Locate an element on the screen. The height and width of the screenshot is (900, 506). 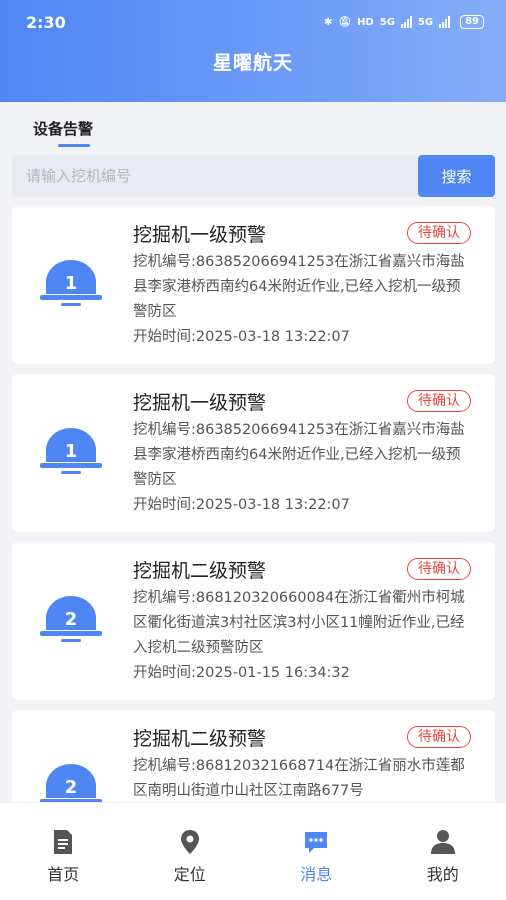
alert-start-time: 开始时间:2025-01-15 16:34:32 is located at coordinates (241, 673).